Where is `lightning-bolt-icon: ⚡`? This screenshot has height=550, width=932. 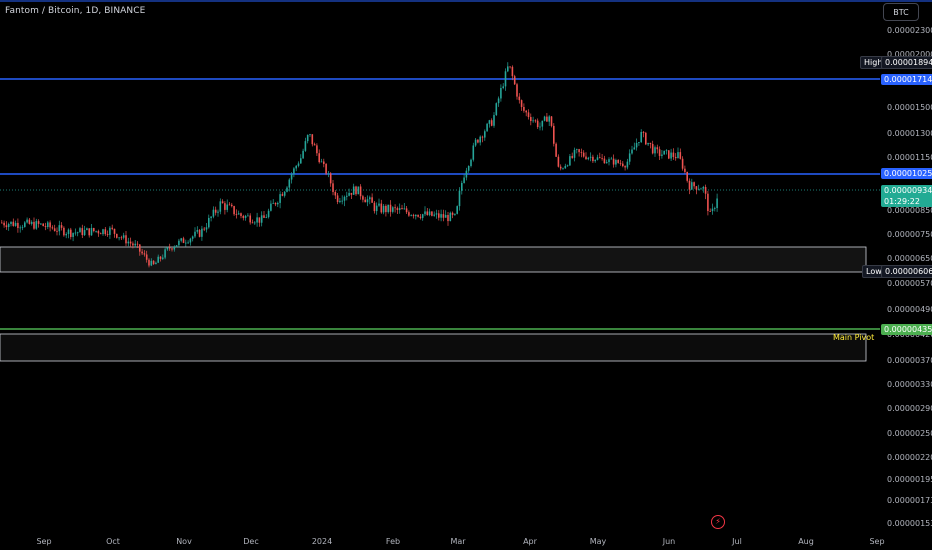
lightning-bolt-icon: ⚡ is located at coordinates (718, 522).